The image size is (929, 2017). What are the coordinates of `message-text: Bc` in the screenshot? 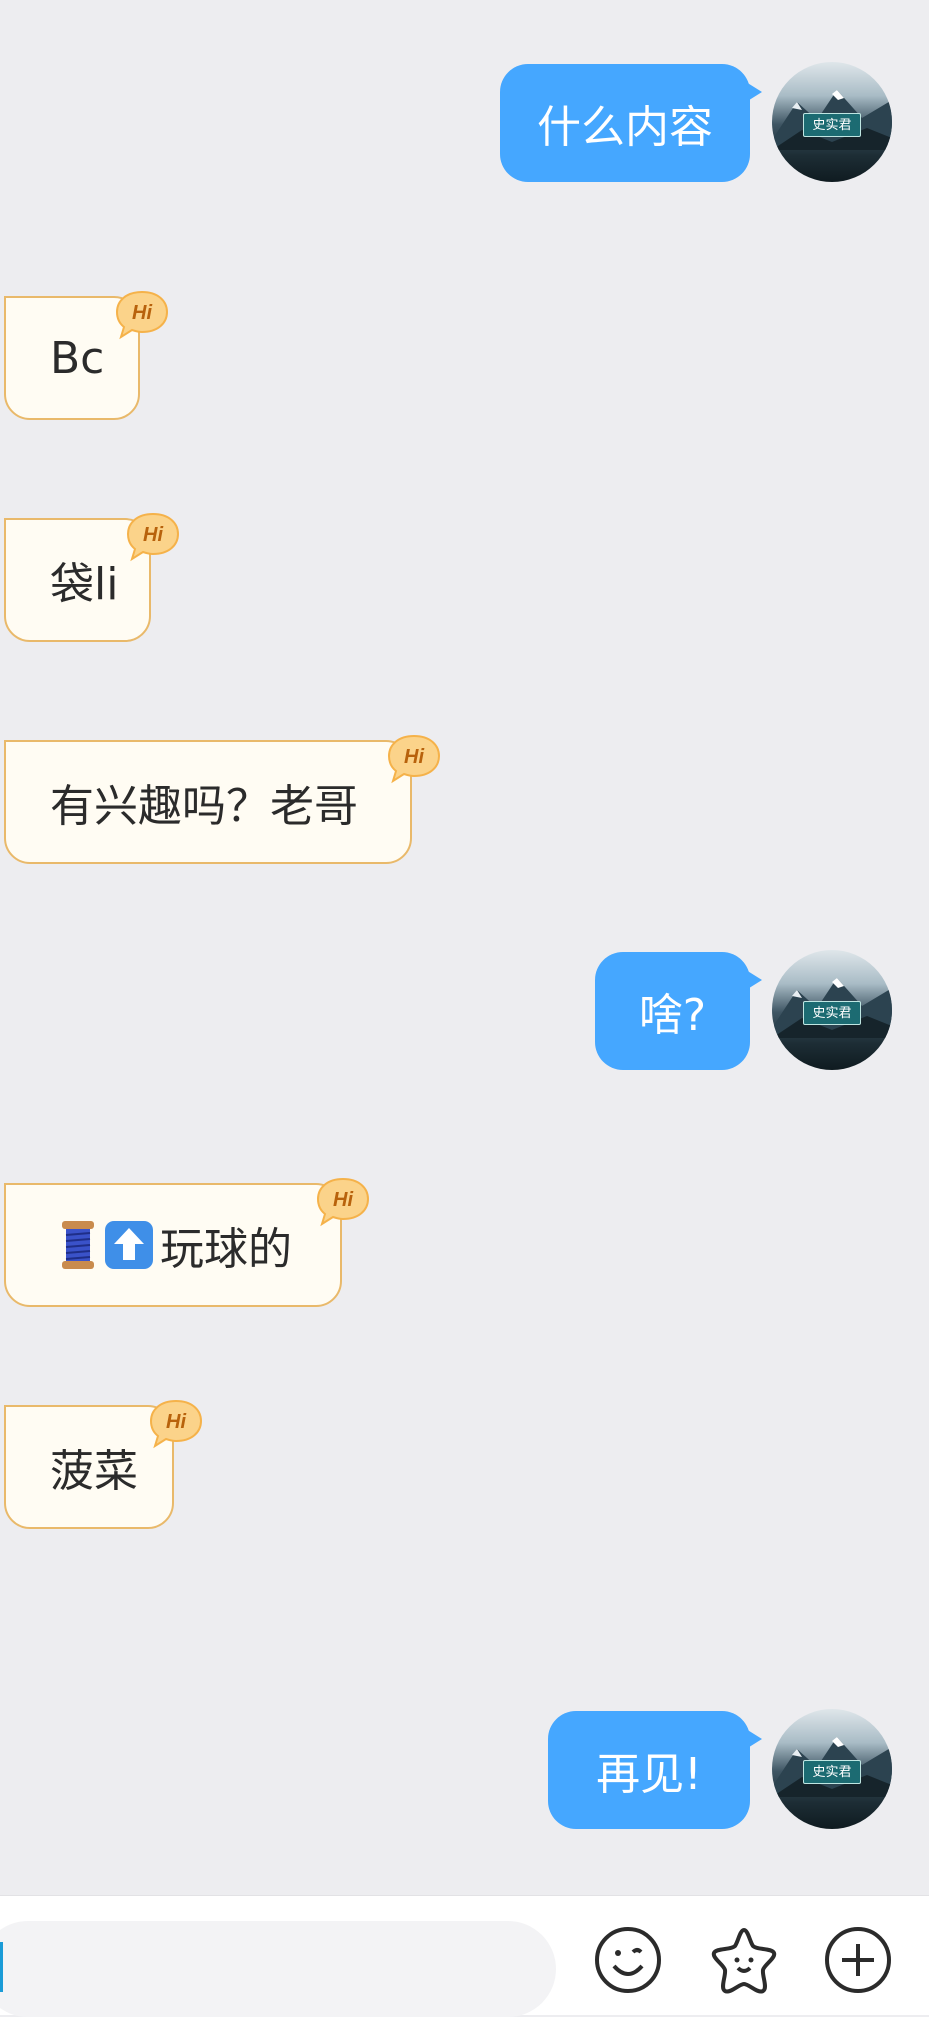 It's located at (77, 358).